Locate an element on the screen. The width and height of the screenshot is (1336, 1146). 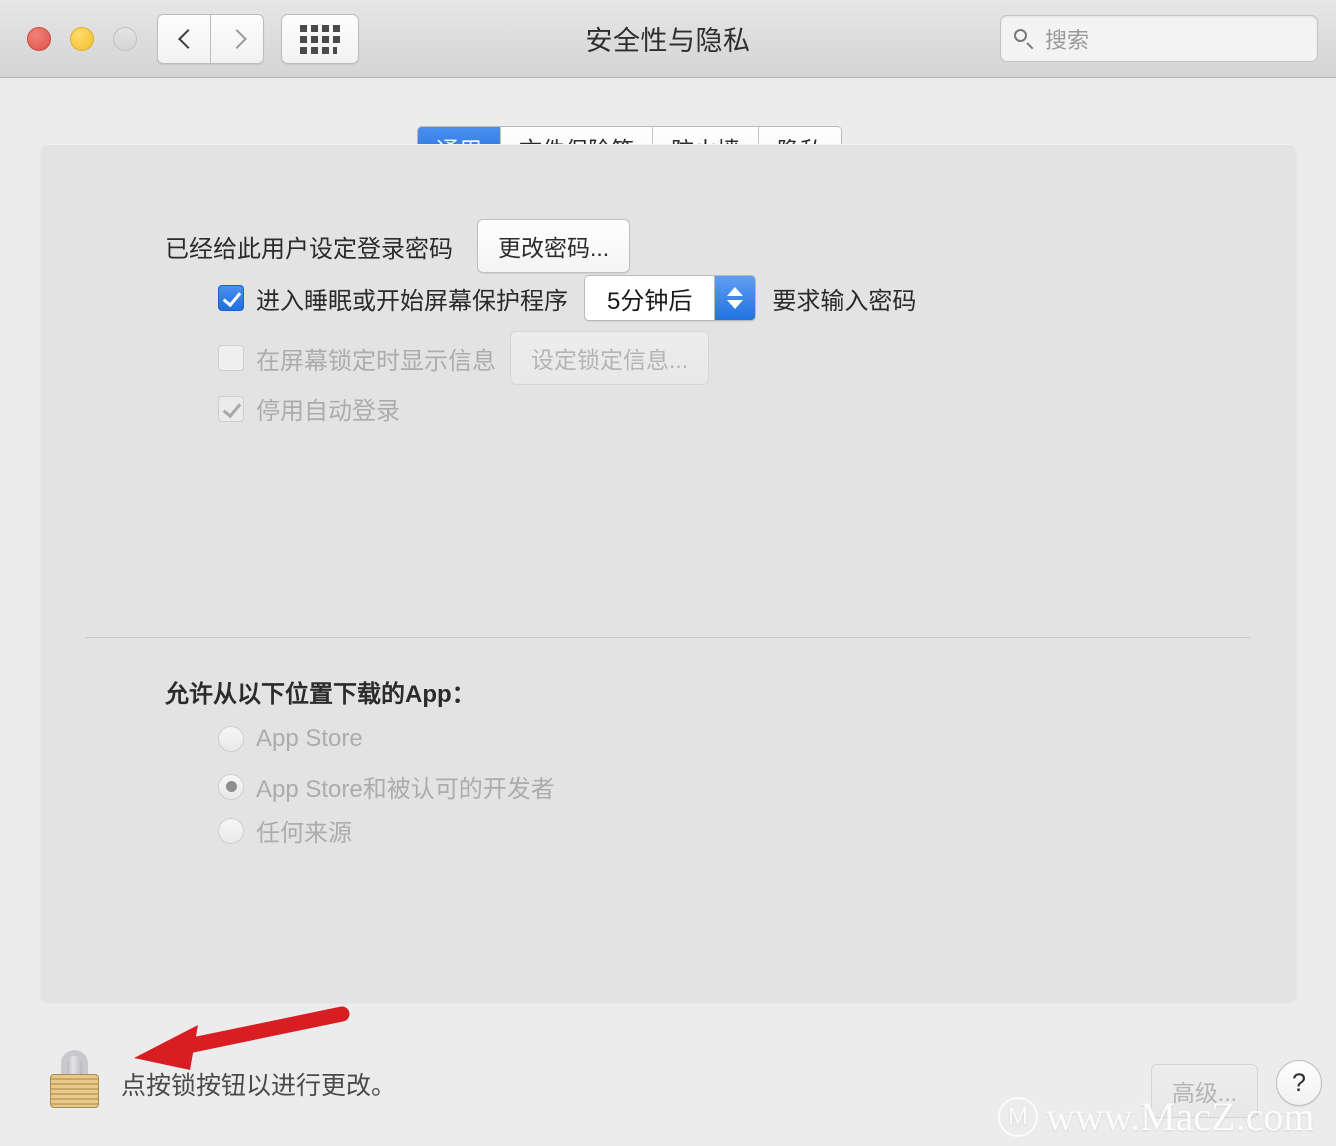
password-delay-stepper: 5分钟后 is located at coordinates (670, 298).